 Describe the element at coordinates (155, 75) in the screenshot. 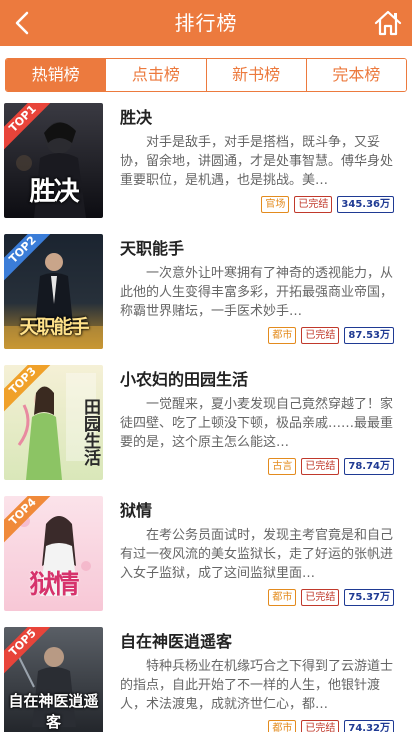

I see `tab-clicks: 点击榜` at that location.